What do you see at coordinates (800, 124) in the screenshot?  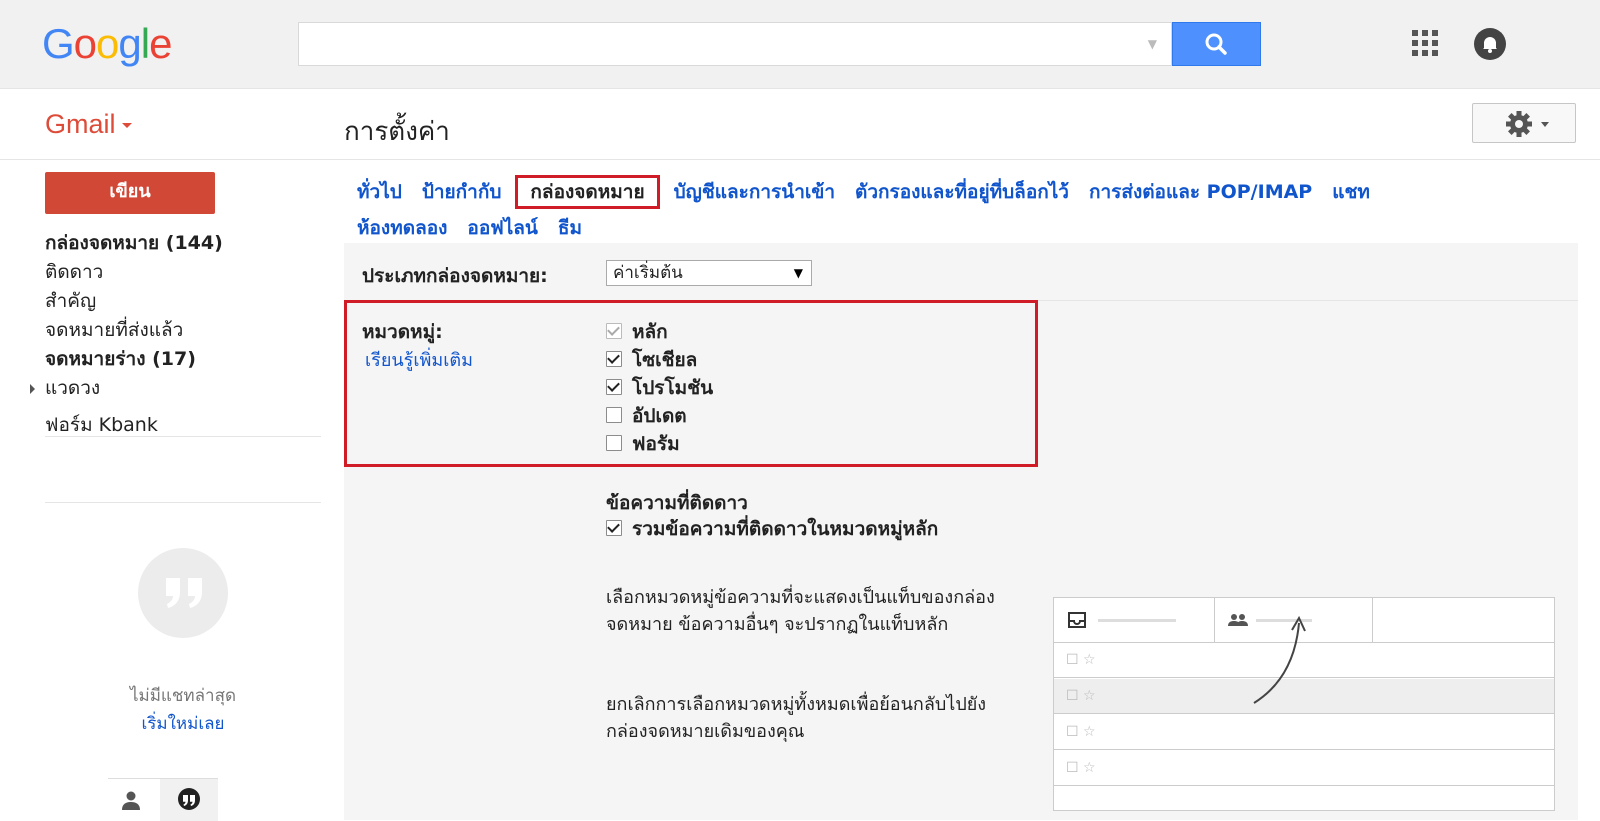 I see `sub-header: Gmail การตั้งค่า` at bounding box center [800, 124].